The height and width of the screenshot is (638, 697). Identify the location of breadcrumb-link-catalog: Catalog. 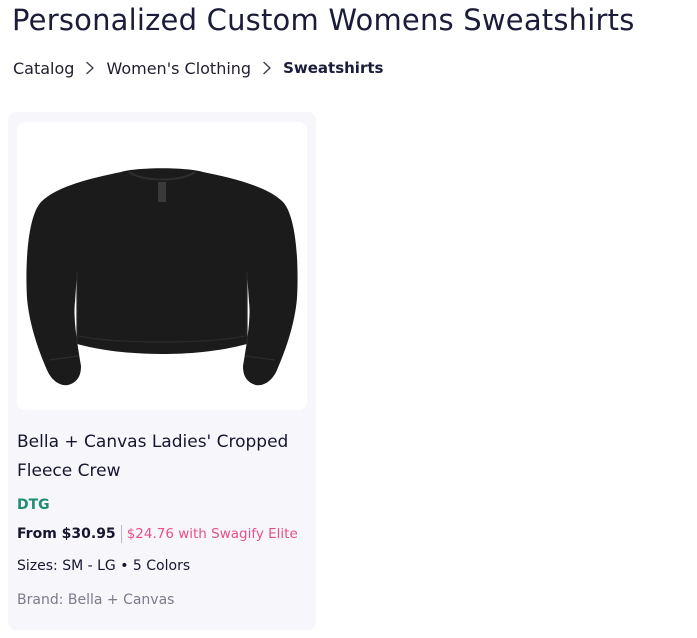
(43, 68).